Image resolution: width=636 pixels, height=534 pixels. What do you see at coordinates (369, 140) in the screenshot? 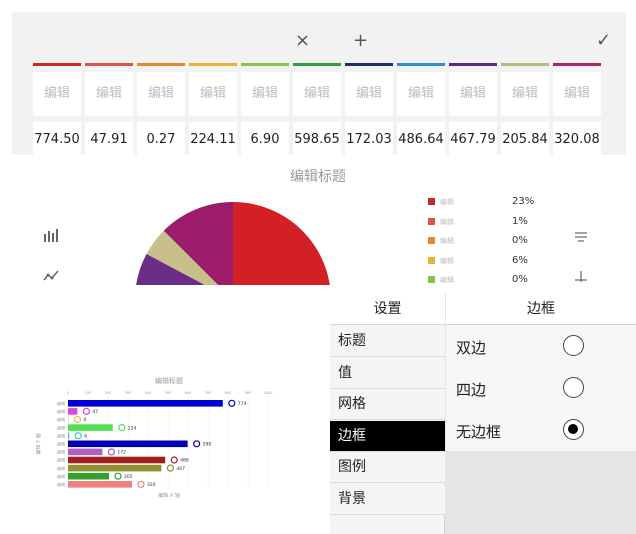
I see `column-value-cell: 172.03` at bounding box center [369, 140].